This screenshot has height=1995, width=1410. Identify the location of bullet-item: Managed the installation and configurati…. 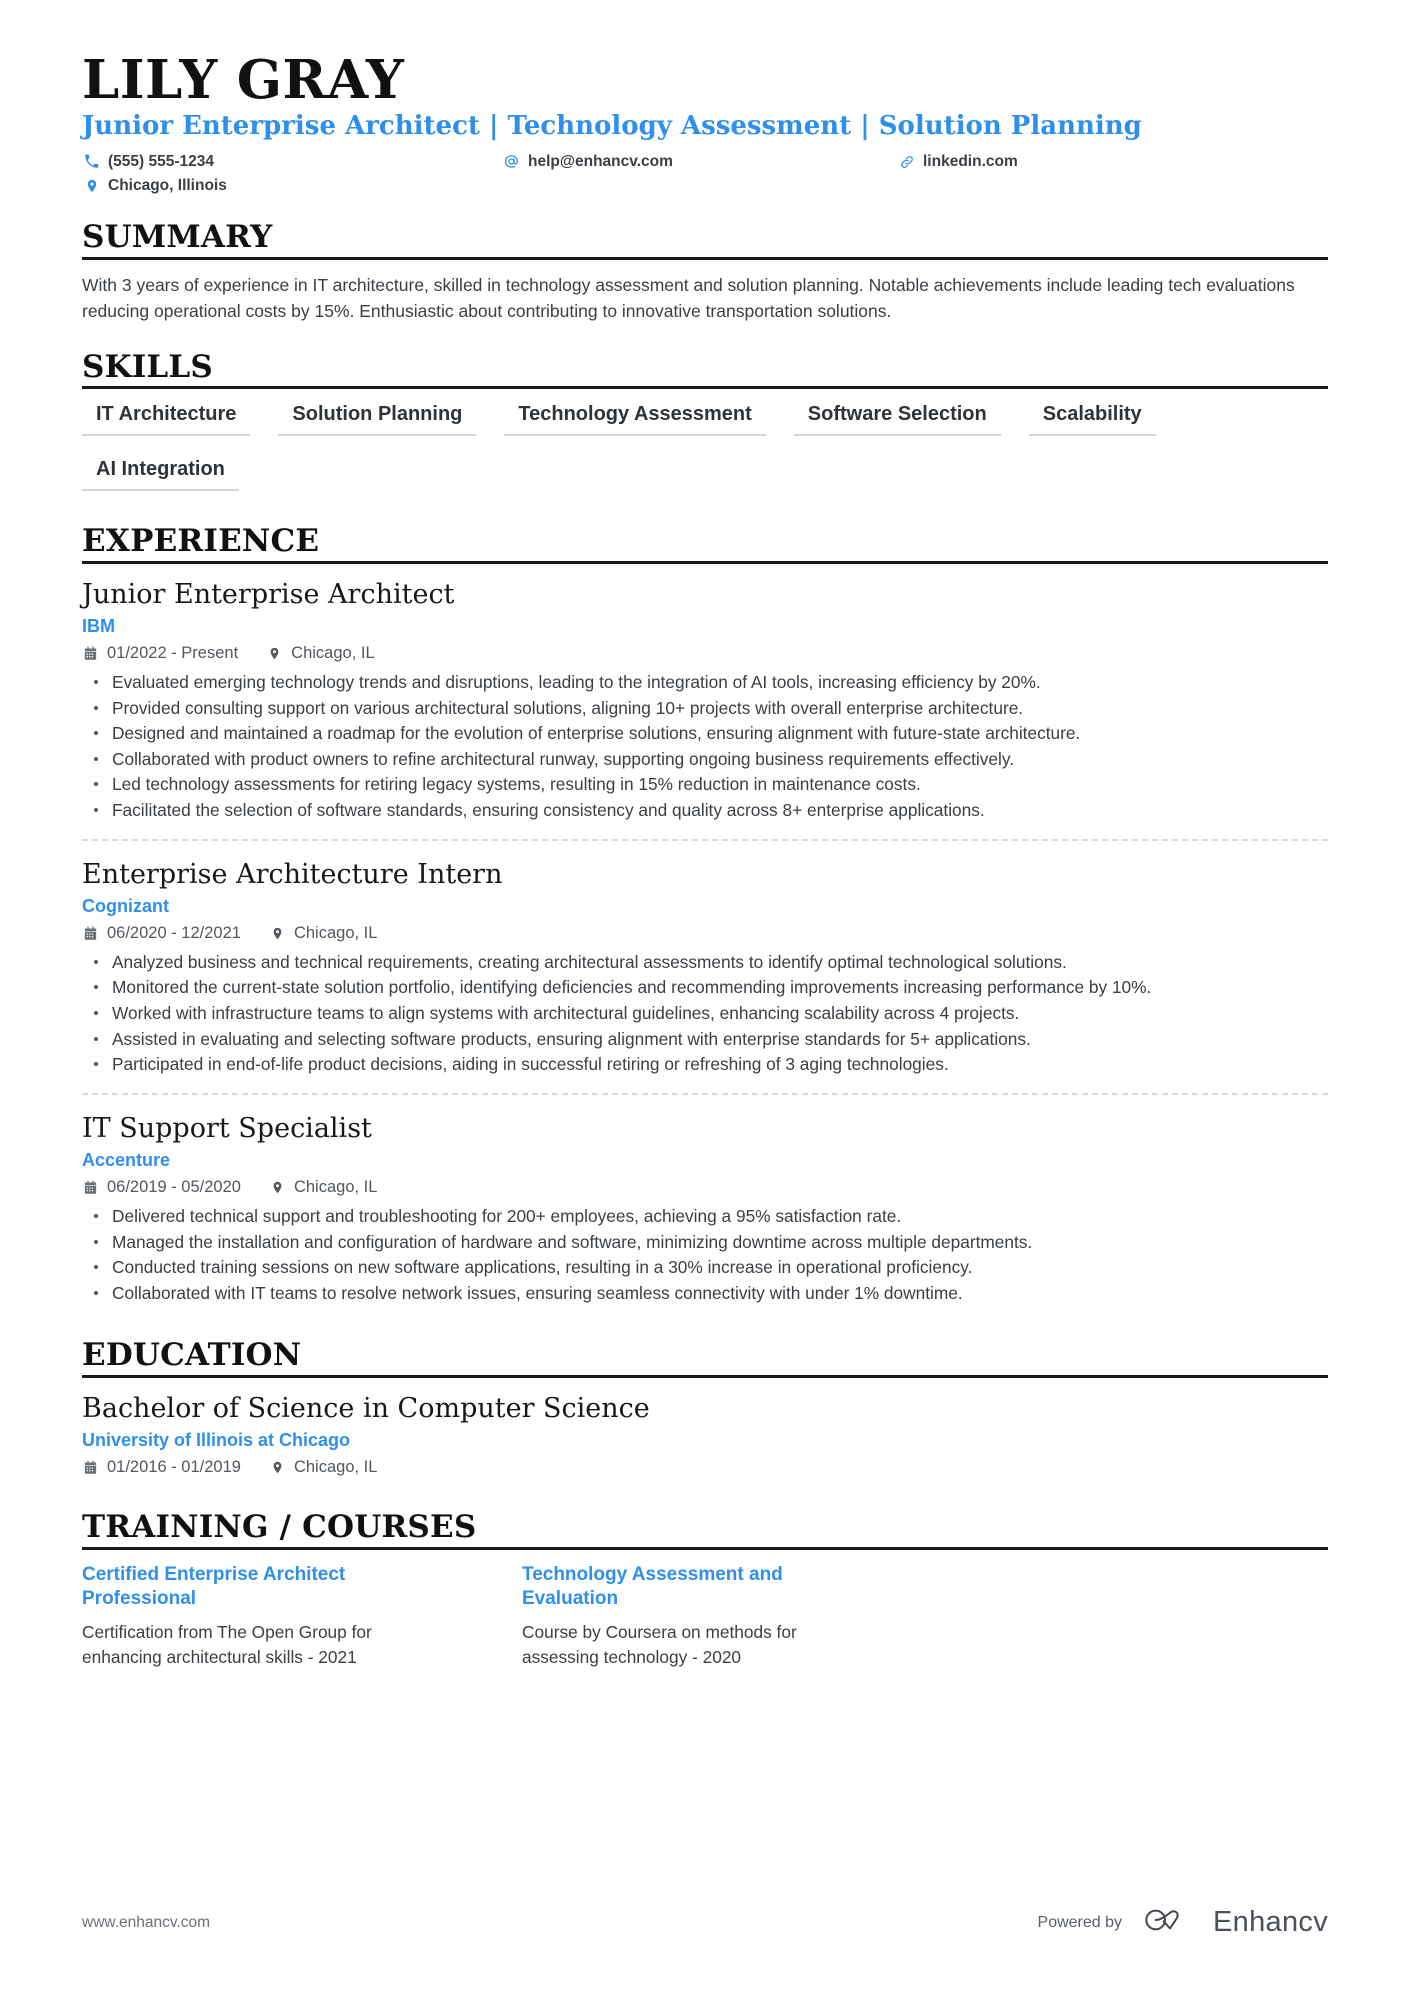
(705, 1242).